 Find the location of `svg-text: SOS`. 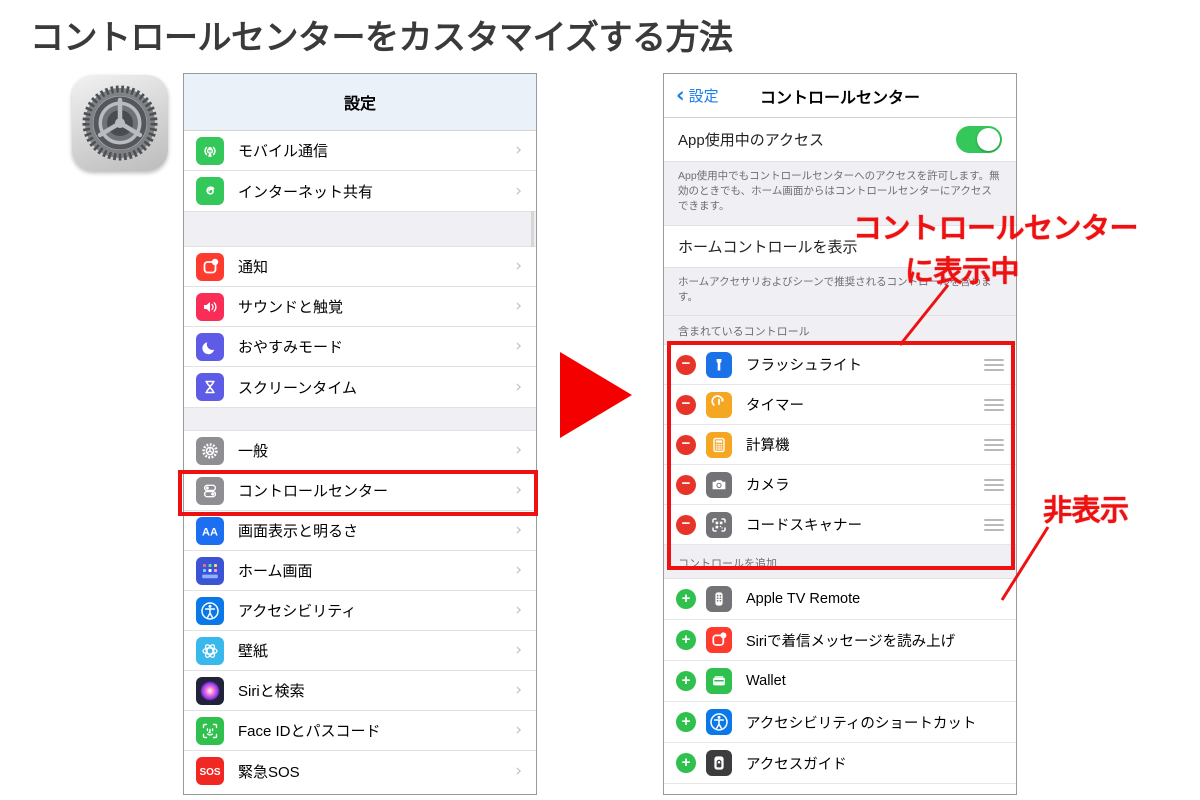

svg-text: SOS is located at coordinates (209, 772).